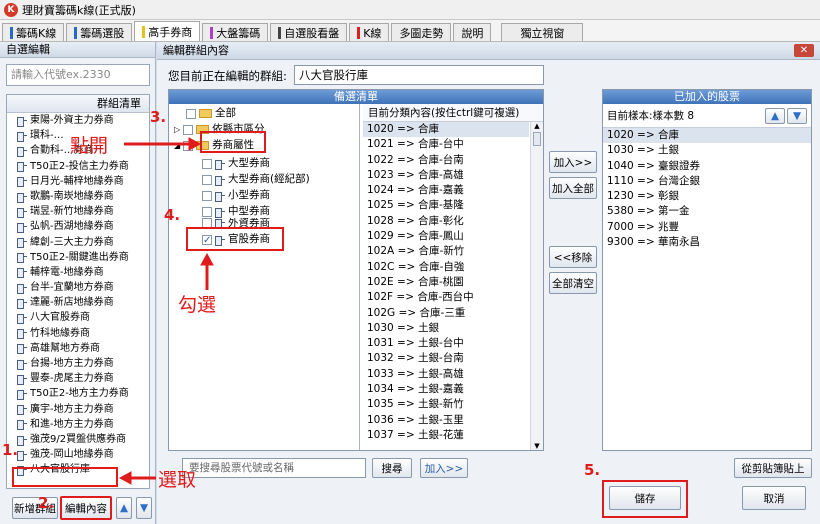  Describe the element at coordinates (166, 311) in the screenshot. I see `annotation-arrows` at that location.